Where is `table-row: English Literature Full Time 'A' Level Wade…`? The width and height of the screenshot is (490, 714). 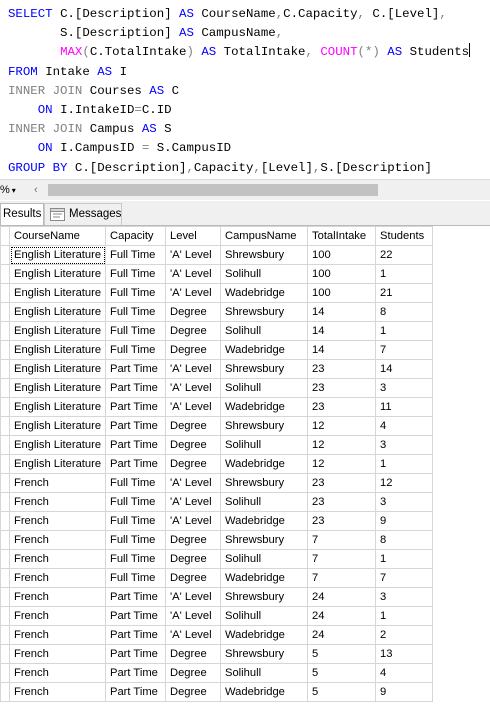 table-row: English Literature Full Time 'A' Level Wade… is located at coordinates (216, 293).